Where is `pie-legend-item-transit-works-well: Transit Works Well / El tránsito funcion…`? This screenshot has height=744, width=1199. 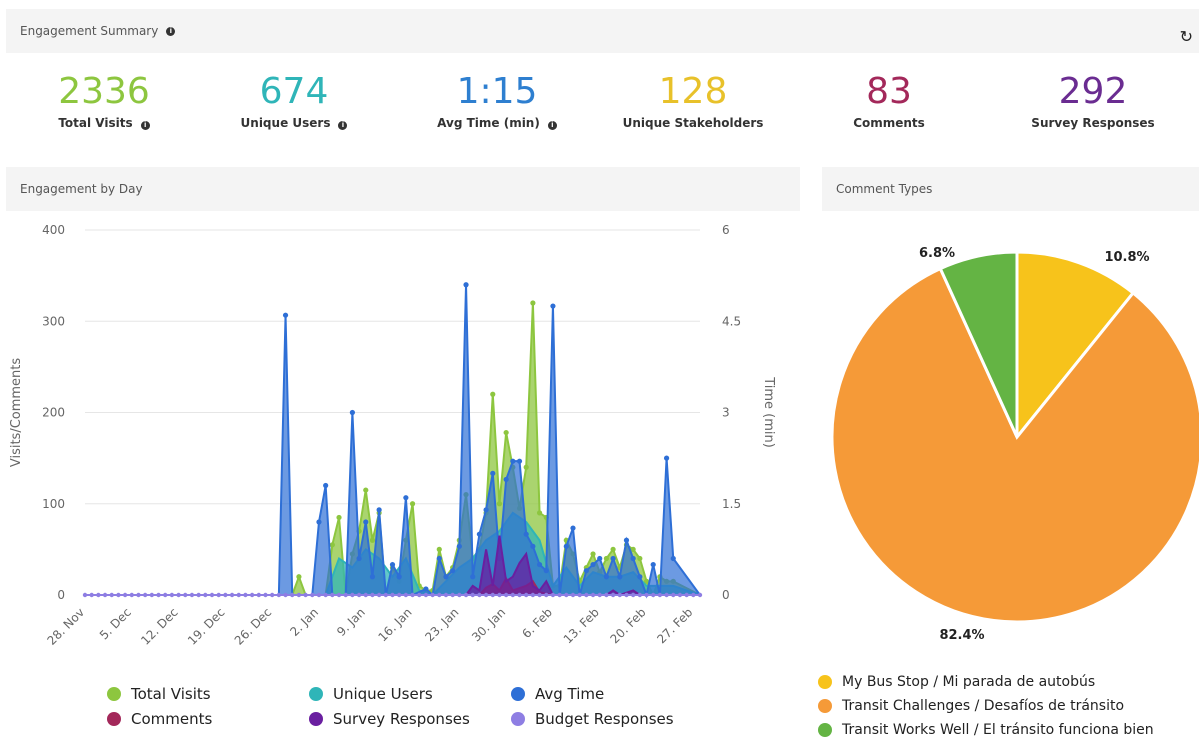 pie-legend-item-transit-works-well: Transit Works Well / El tránsito funcion… is located at coordinates (986, 730).